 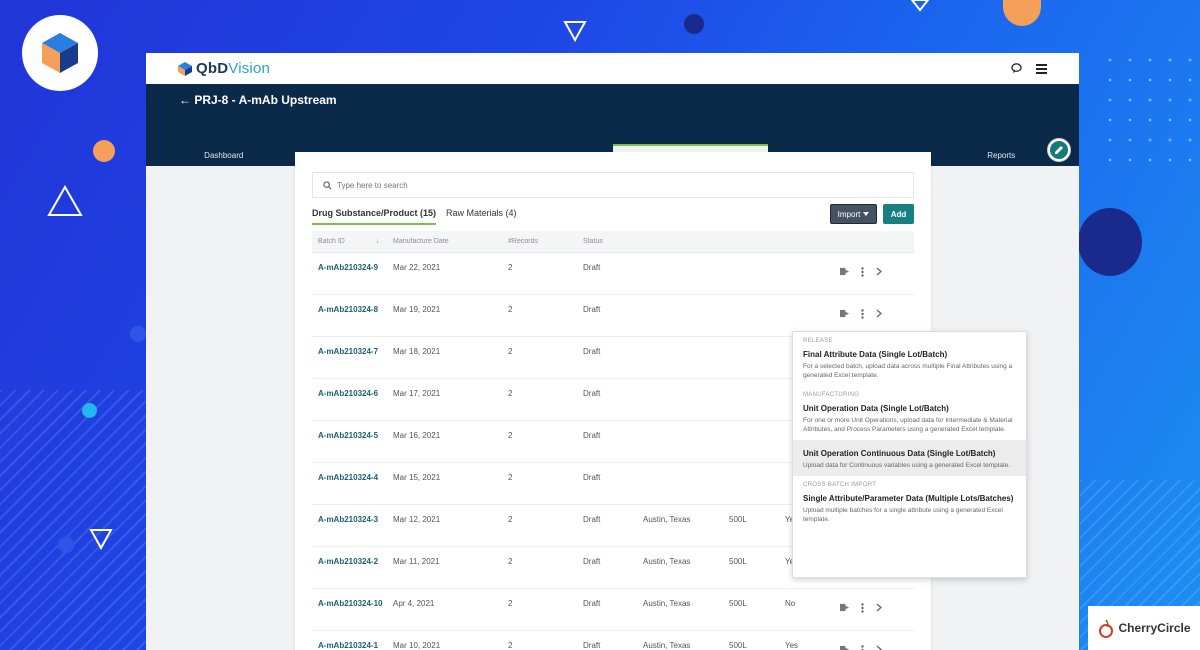 I want to click on cube-logo-badge, so click(x=60, y=53).